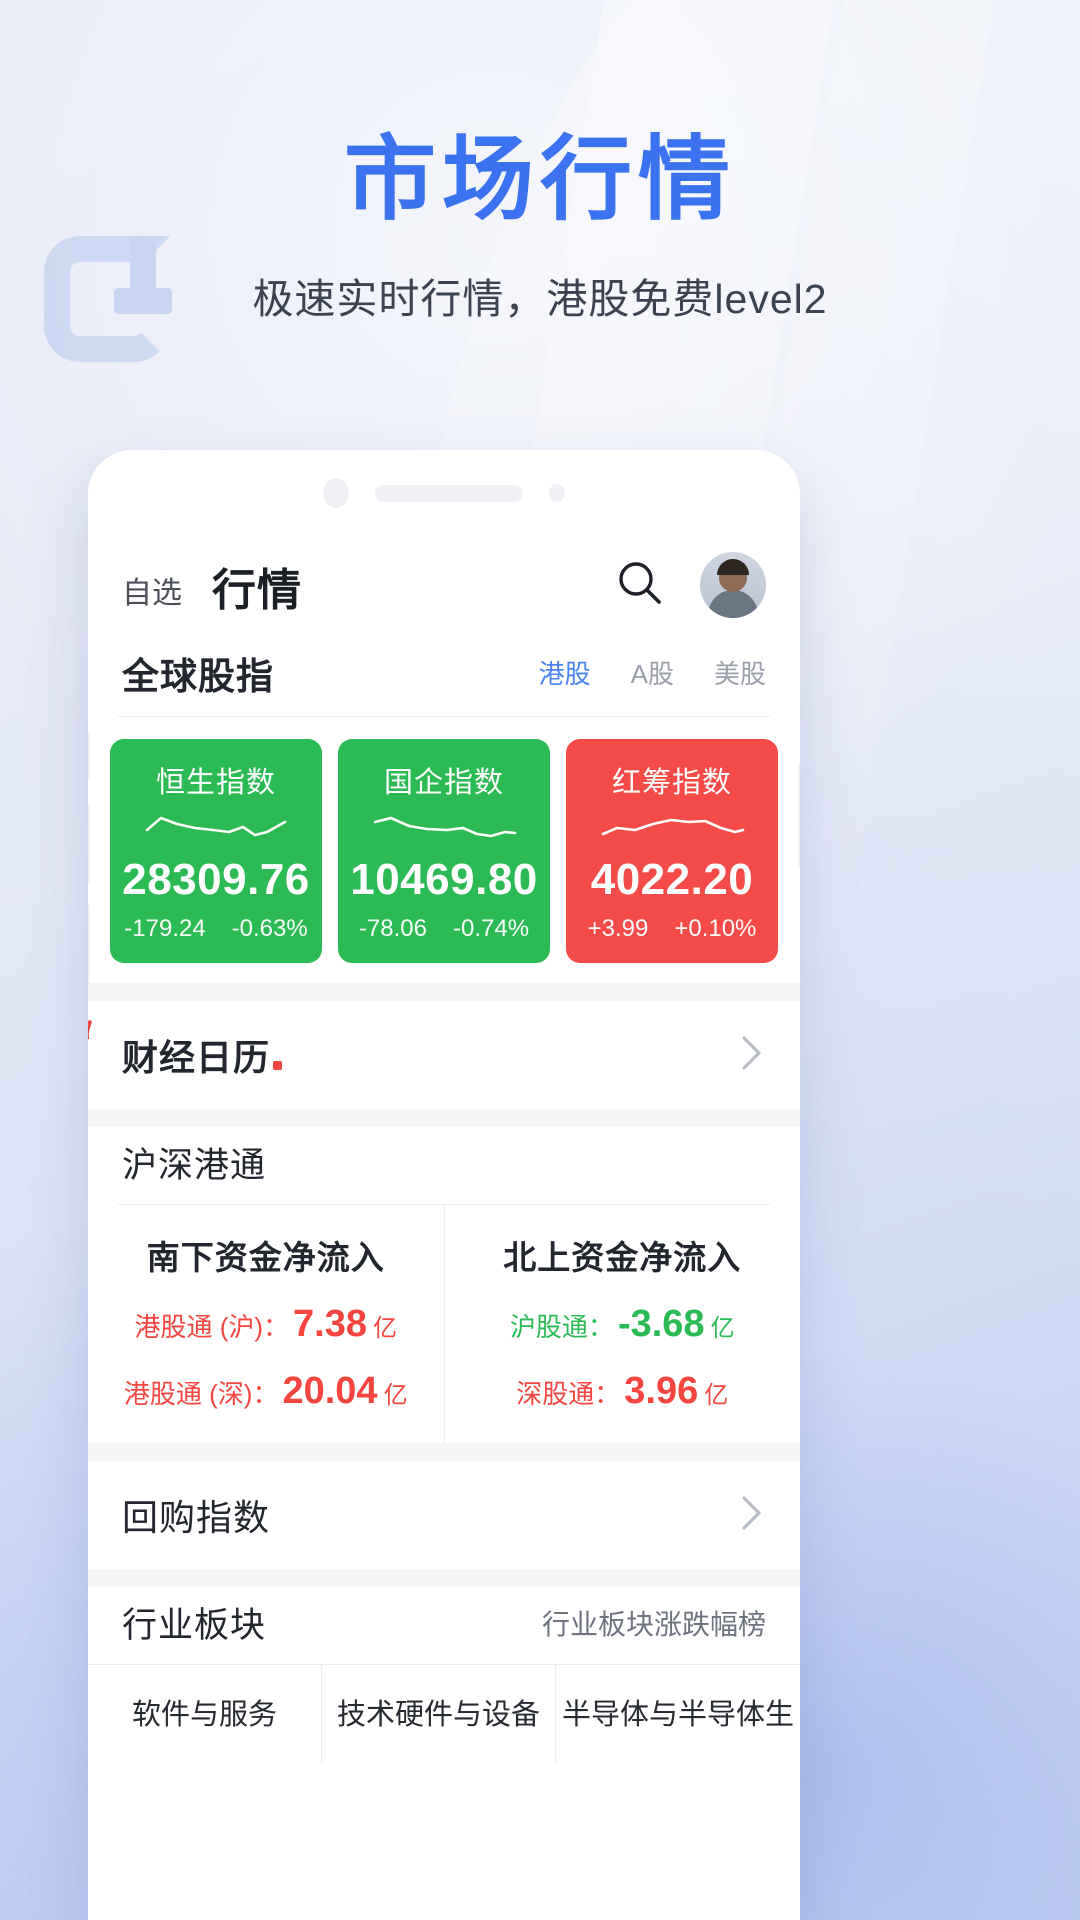 The height and width of the screenshot is (1920, 1080). Describe the element at coordinates (677, 1714) in the screenshot. I see `sector-cell: 半导体与半导体生` at that location.